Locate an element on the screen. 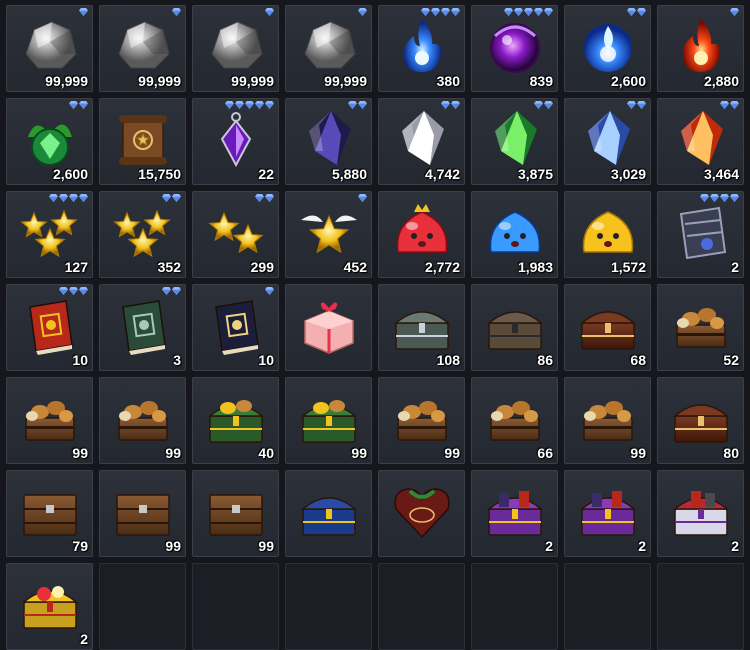  blue-flame-icon is located at coordinates (422, 45).